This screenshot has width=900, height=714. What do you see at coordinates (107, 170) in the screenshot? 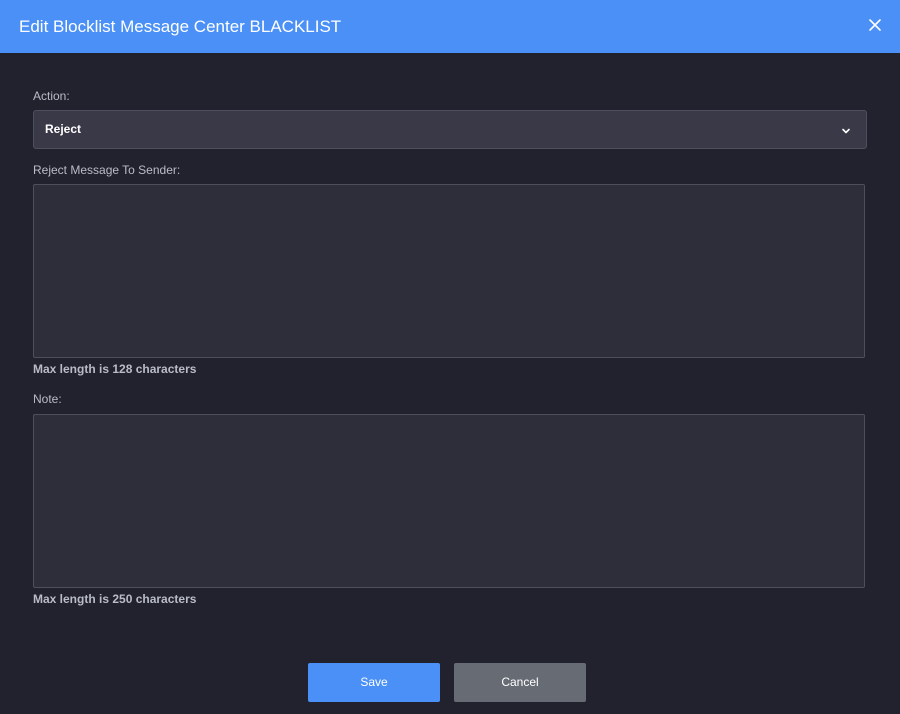
I see `reject-message-label: Reject Message To Sender:` at bounding box center [107, 170].